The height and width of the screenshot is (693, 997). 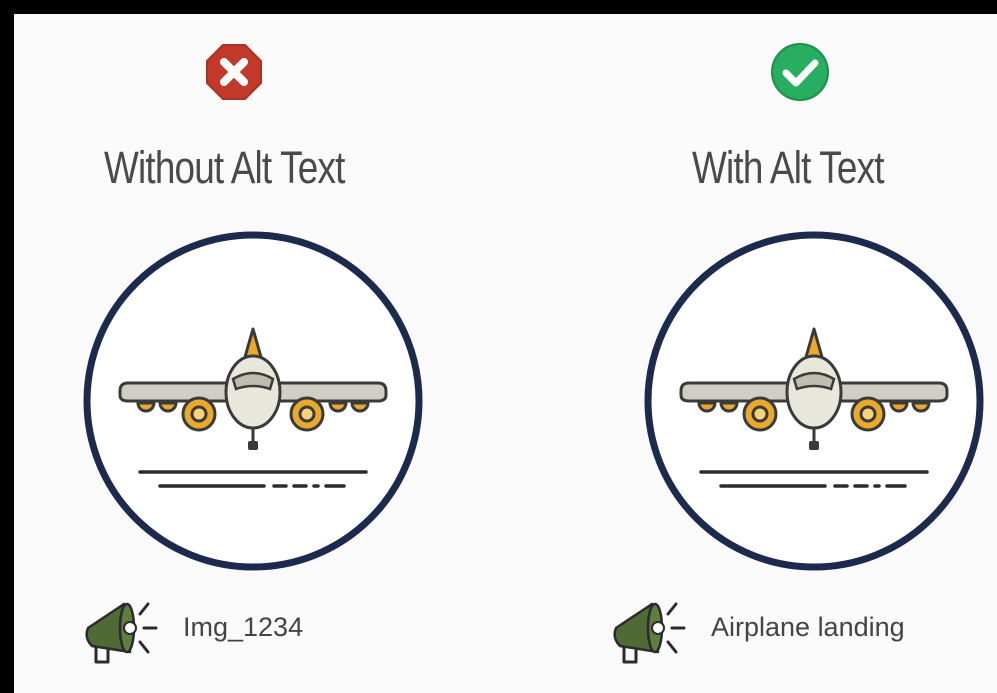 What do you see at coordinates (800, 72) in the screenshot?
I see `check-circle-icon` at bounding box center [800, 72].